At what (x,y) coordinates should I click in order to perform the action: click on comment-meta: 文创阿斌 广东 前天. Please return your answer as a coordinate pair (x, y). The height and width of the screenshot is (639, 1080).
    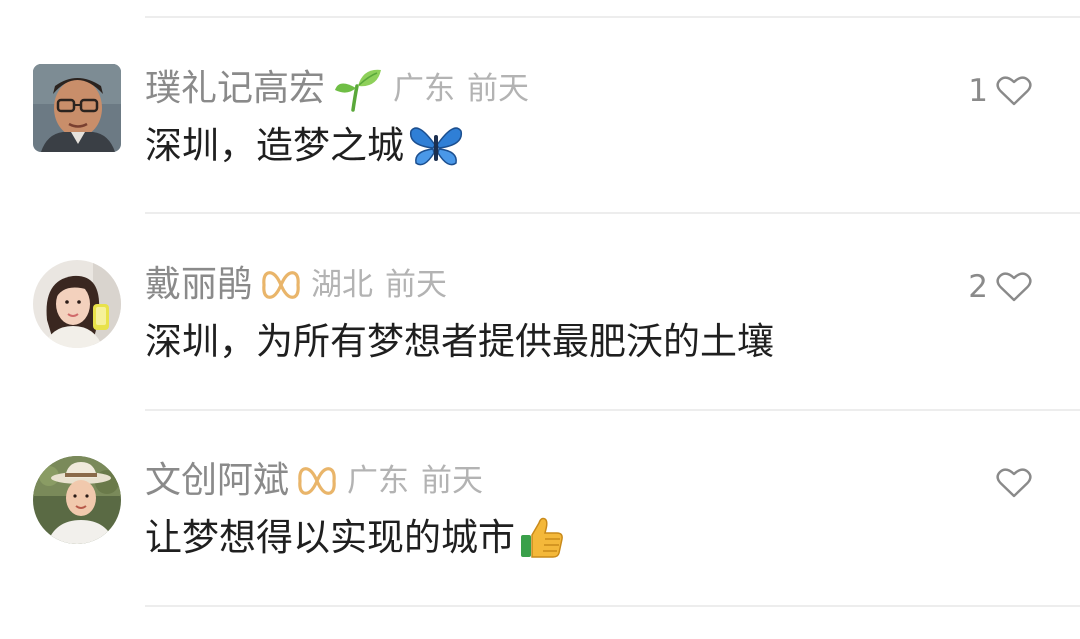
    Looking at the image, I should click on (314, 481).